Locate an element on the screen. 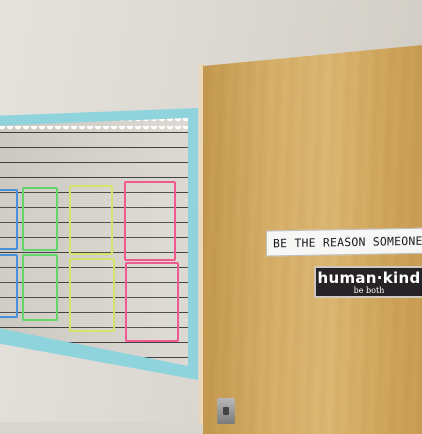  pocket-blue-top is located at coordinates (9, 219).